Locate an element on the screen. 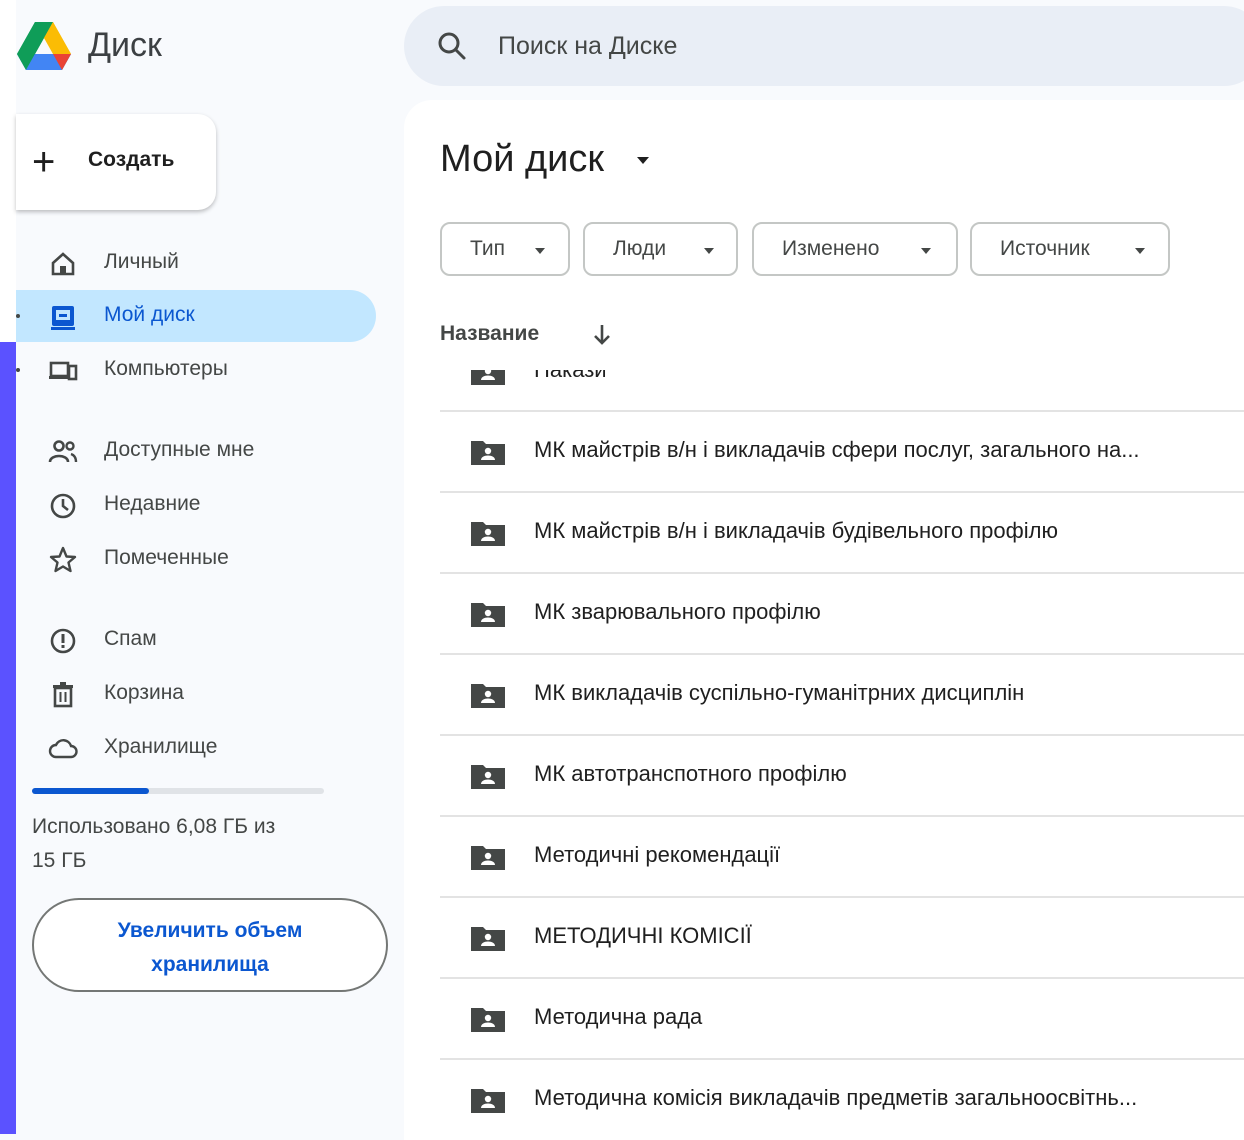  sidebar-item-label: Личный is located at coordinates (141, 261).